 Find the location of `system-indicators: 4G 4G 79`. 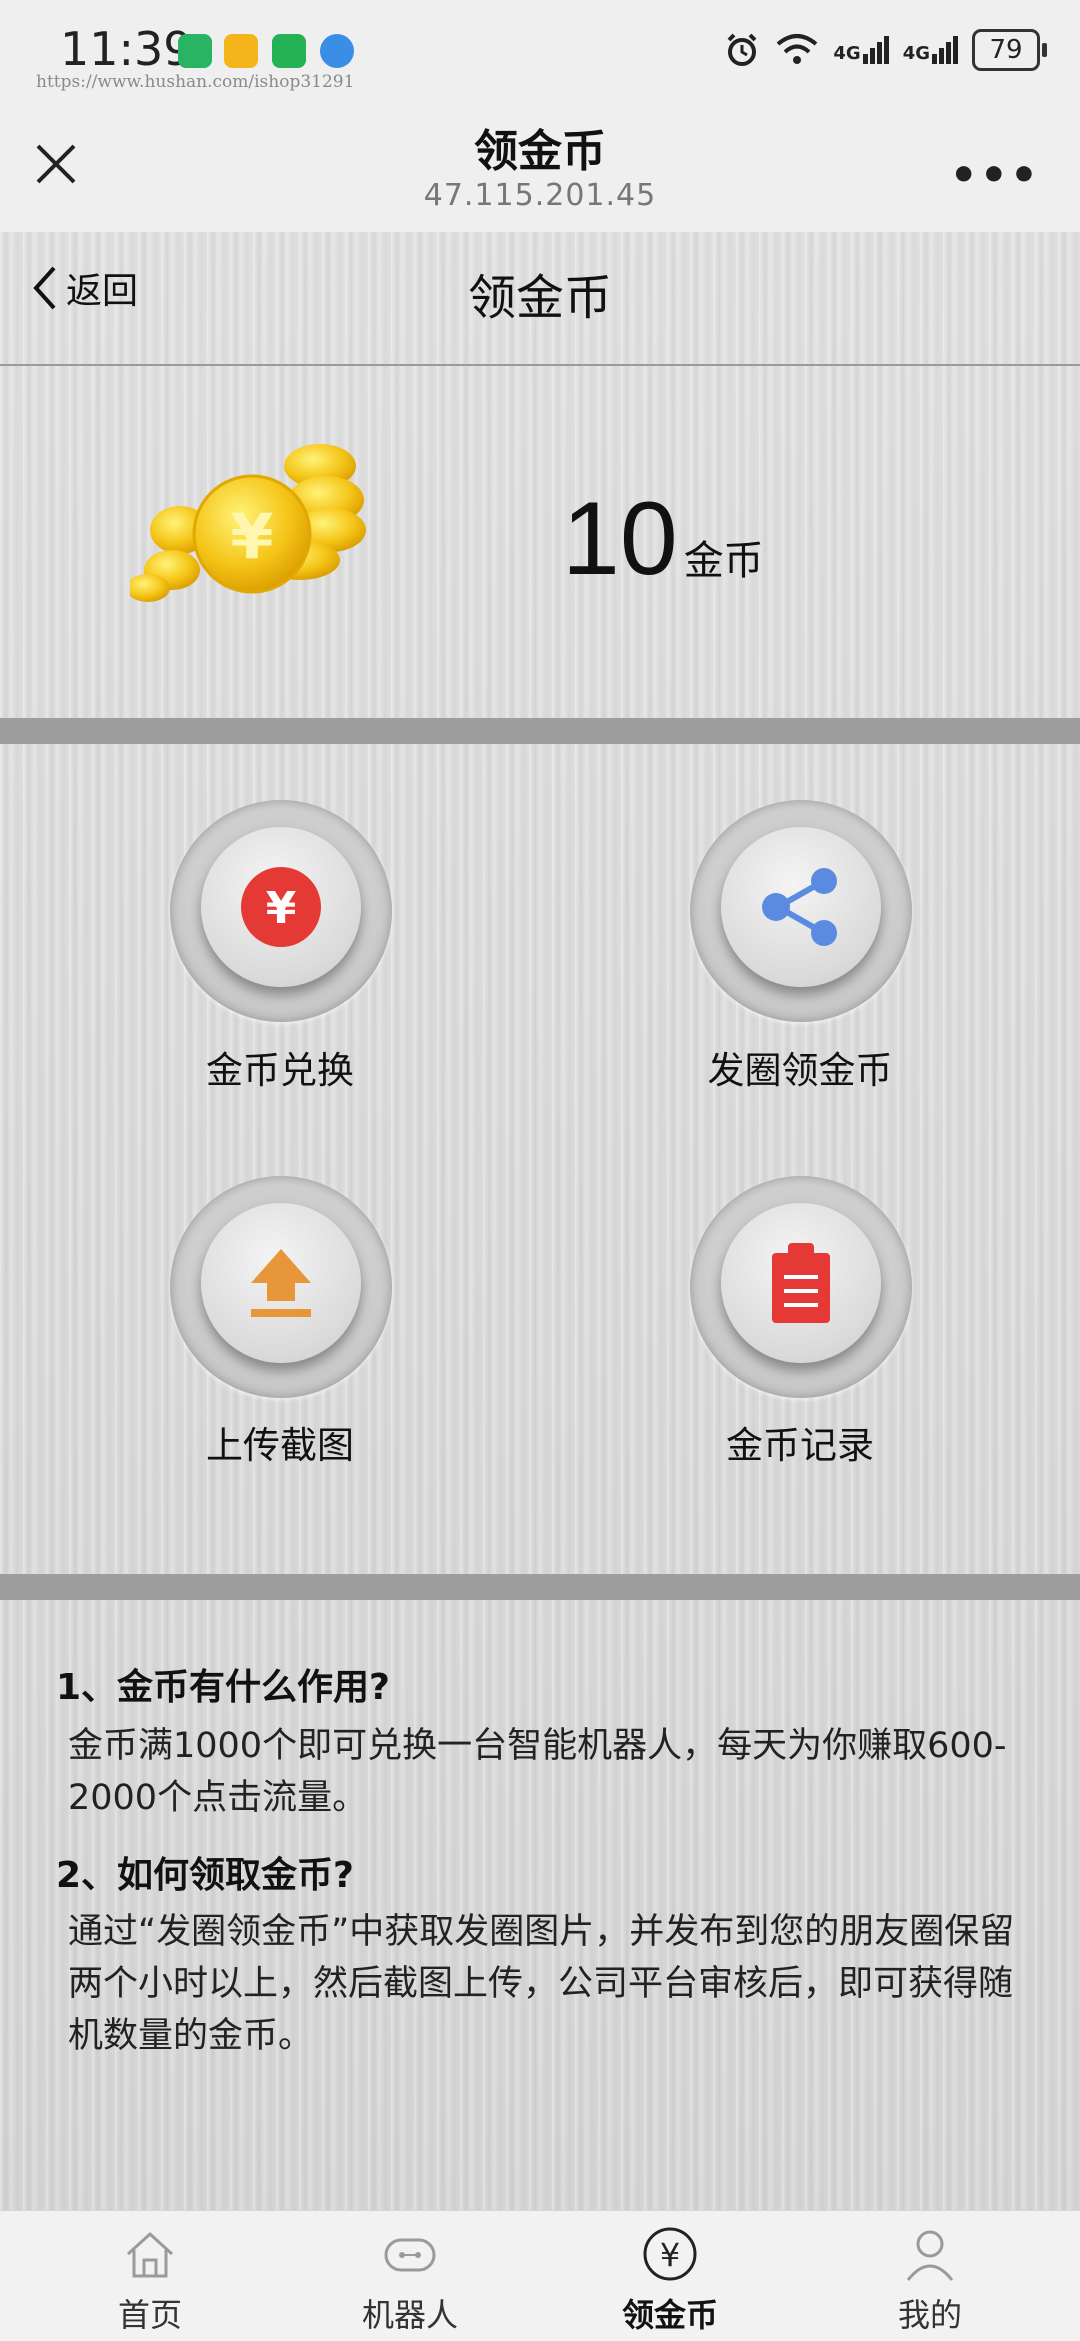

system-indicators: 4G 4G 79 is located at coordinates (885, 50).